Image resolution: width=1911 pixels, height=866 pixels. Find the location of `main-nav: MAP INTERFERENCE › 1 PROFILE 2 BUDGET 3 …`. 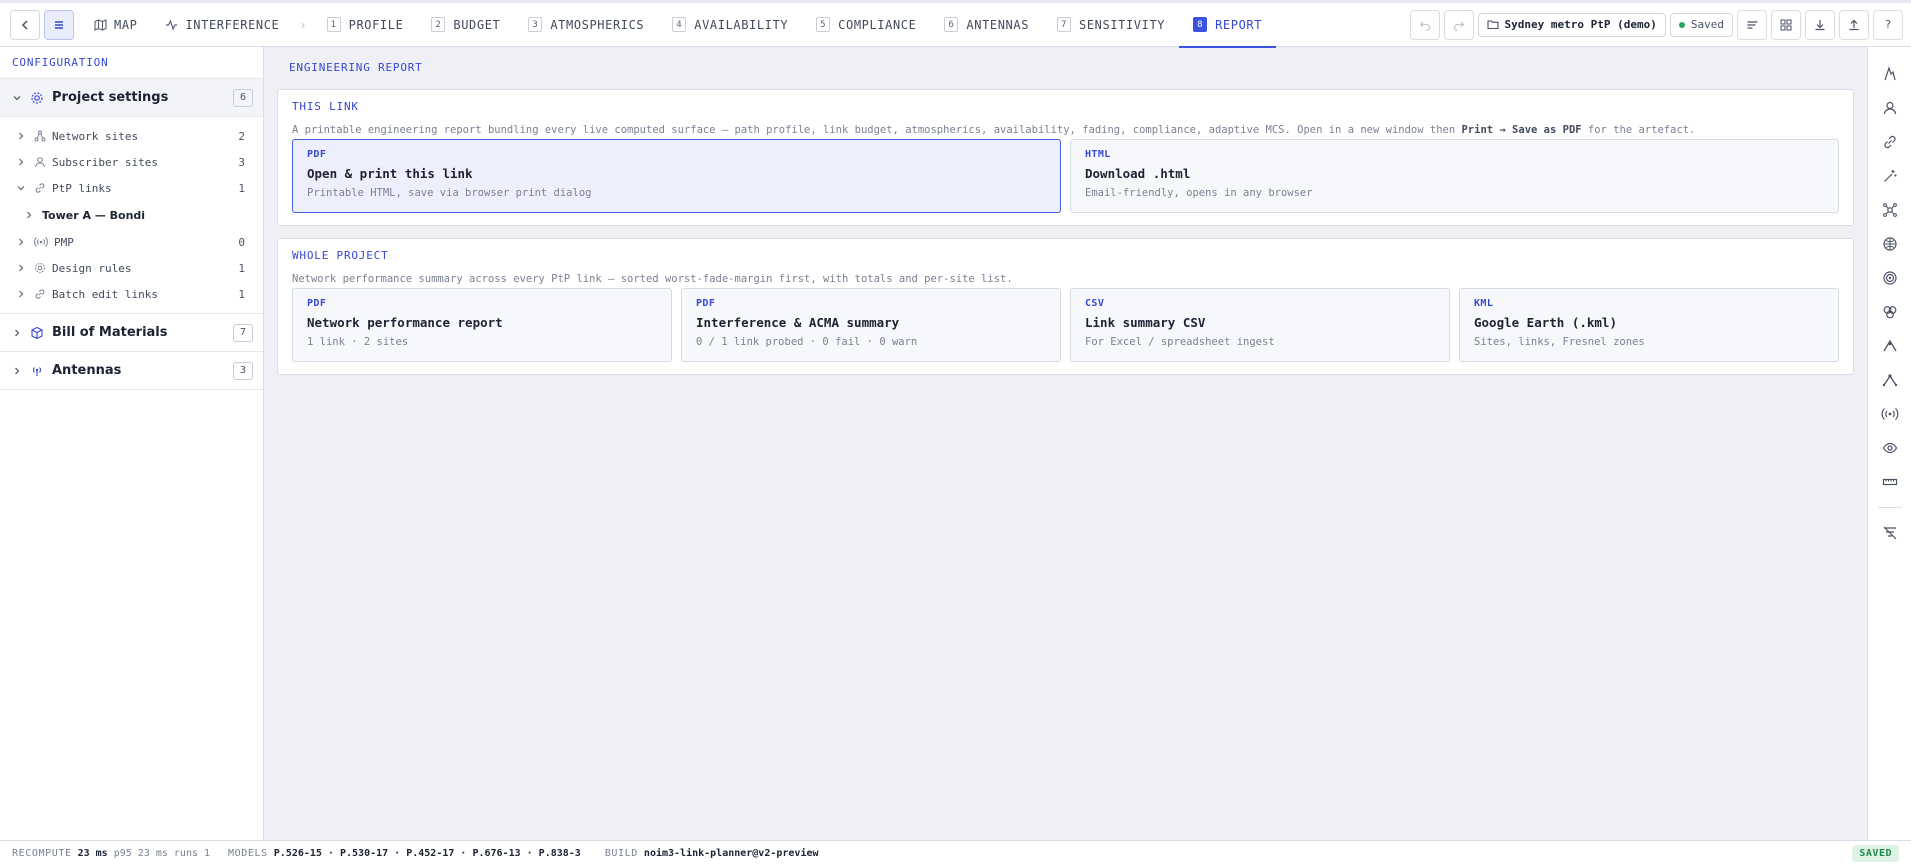

main-nav: MAP INTERFERENCE › 1 PROFILE 2 BUDGET 3 … is located at coordinates (678, 25).